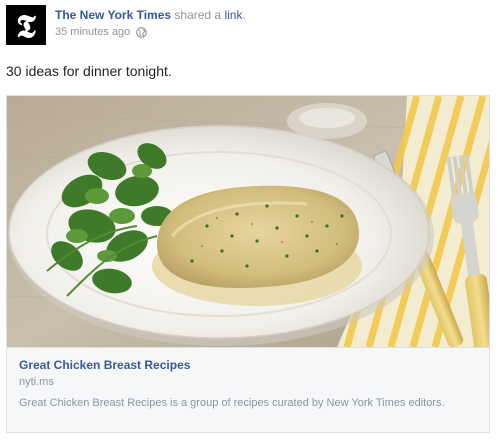 The width and height of the screenshot is (501, 445). What do you see at coordinates (92, 32) in the screenshot?
I see `post-timestamp: 35 minutes ago` at bounding box center [92, 32].